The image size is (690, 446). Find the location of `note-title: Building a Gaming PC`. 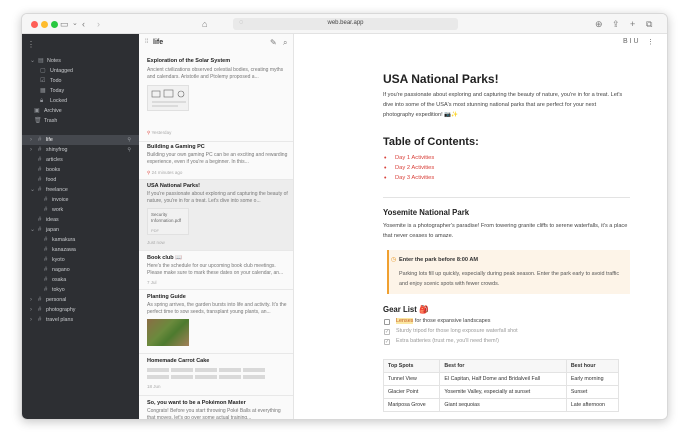

note-title: Building a Gaming PC is located at coordinates (176, 147).